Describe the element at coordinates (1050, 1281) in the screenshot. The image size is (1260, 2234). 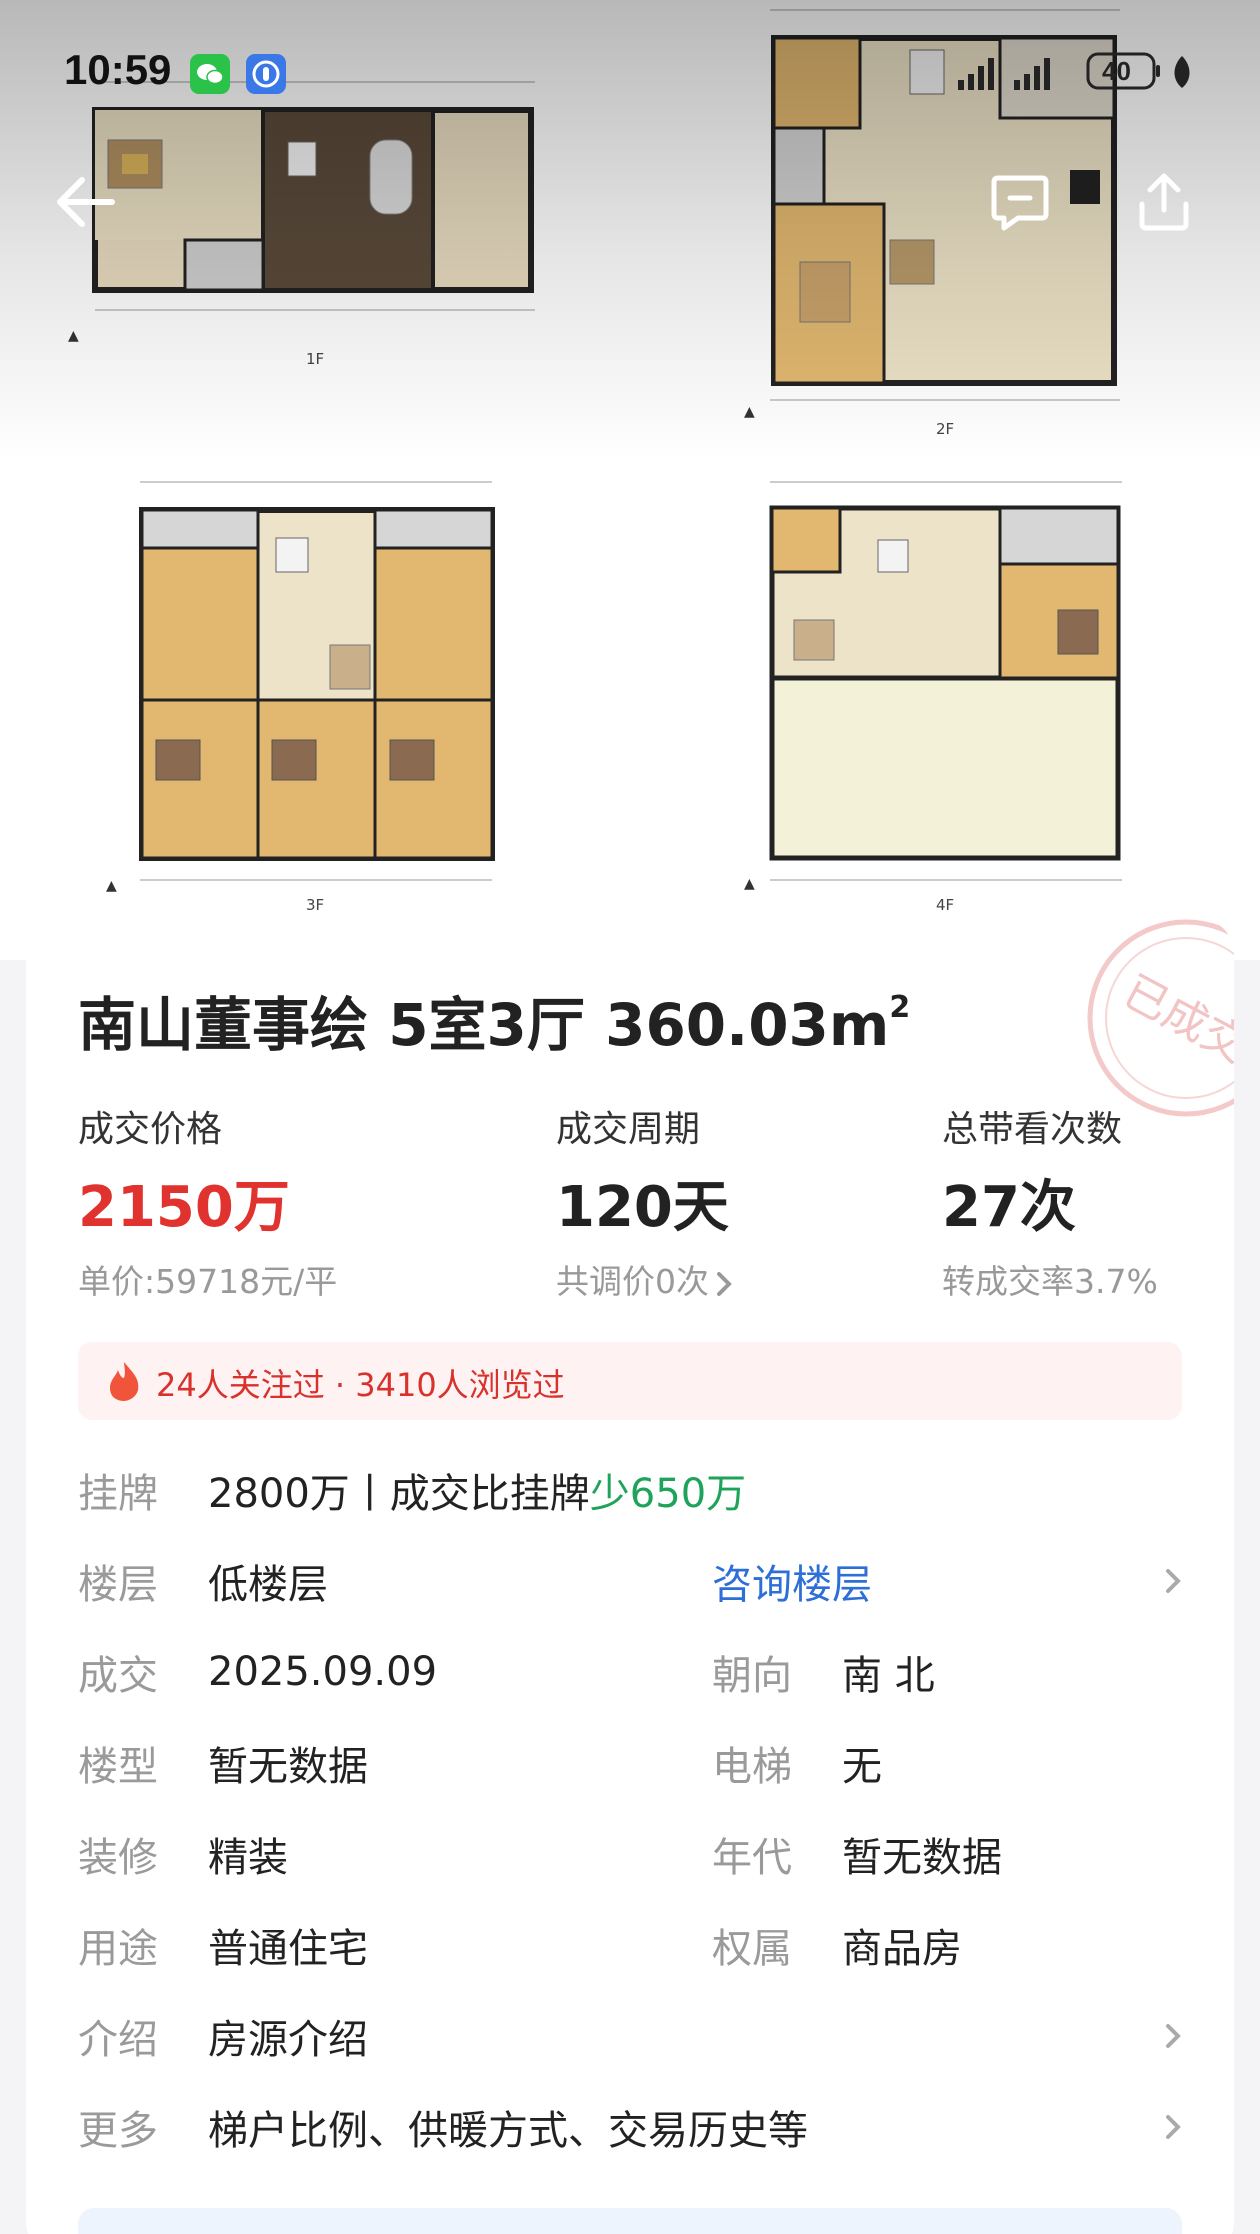
I see `conversion-rate: 转成交率3.7%` at that location.